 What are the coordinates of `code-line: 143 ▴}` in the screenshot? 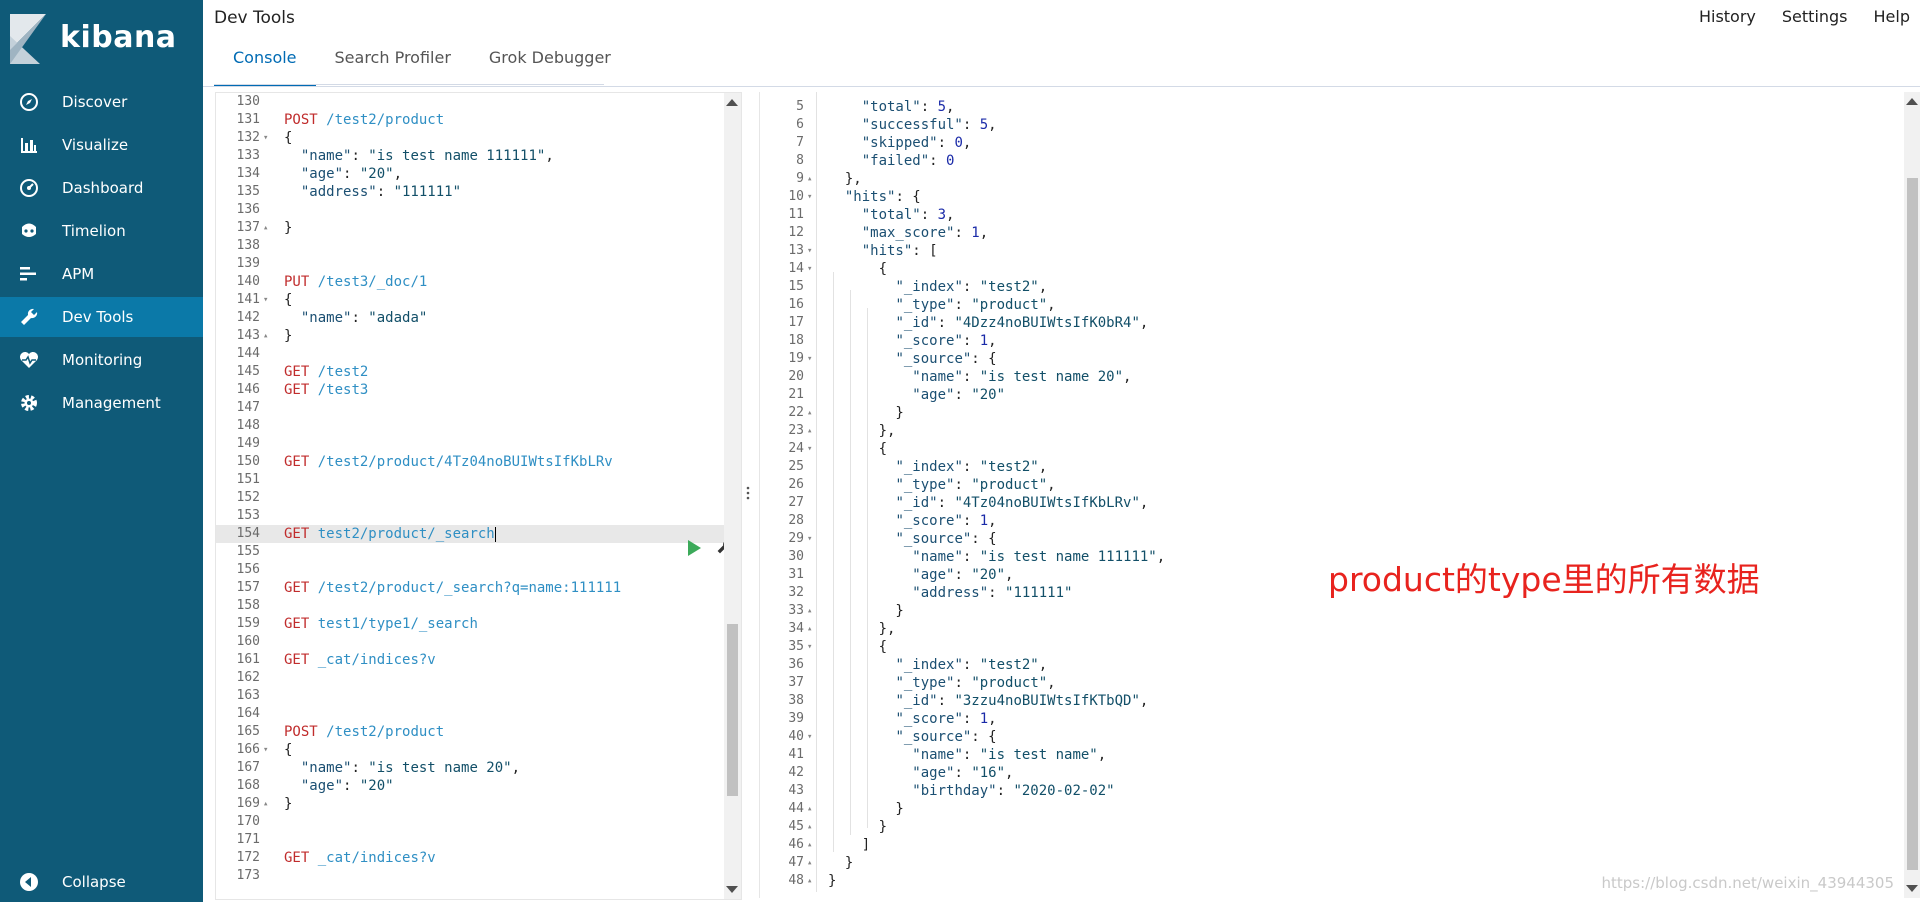 It's located at (470, 336).